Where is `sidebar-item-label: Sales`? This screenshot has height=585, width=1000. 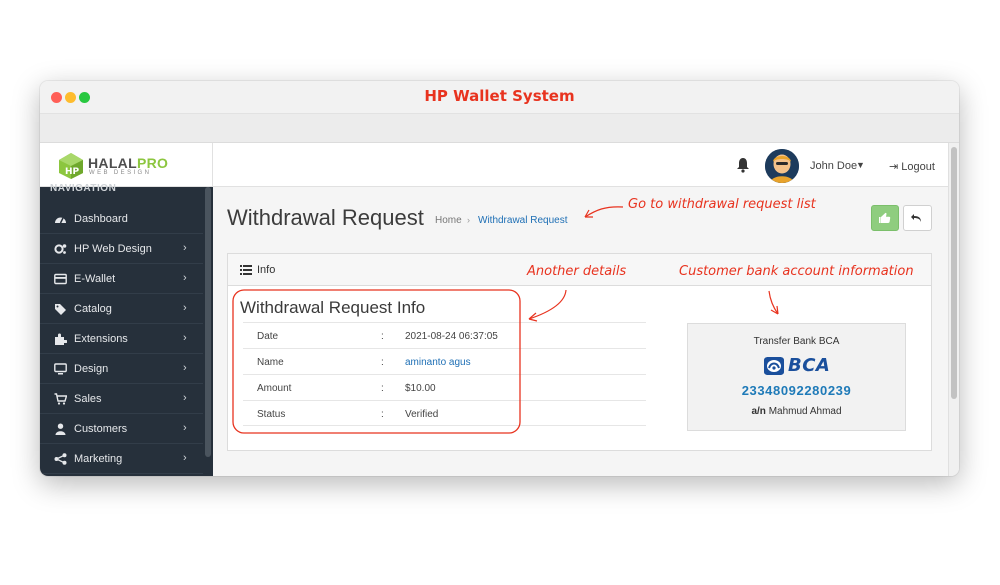 sidebar-item-label: Sales is located at coordinates (88, 399).